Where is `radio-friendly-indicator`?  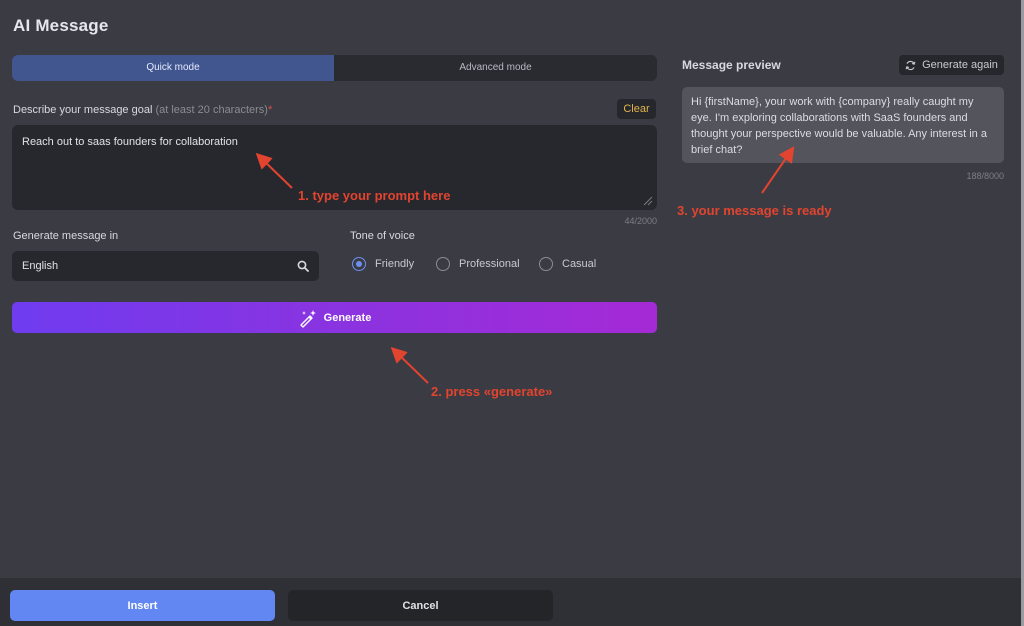 radio-friendly-indicator is located at coordinates (359, 264).